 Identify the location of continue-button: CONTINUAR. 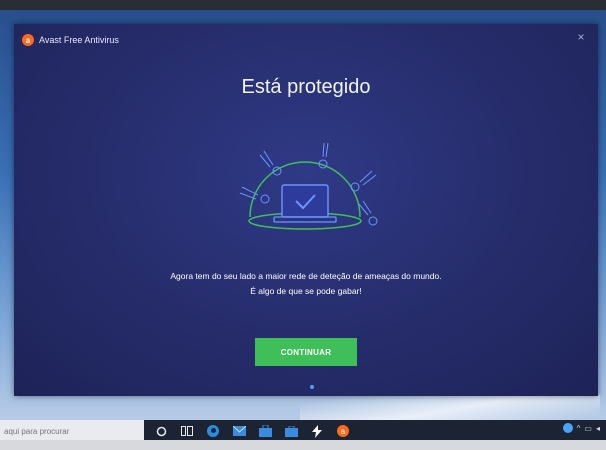
(306, 352).